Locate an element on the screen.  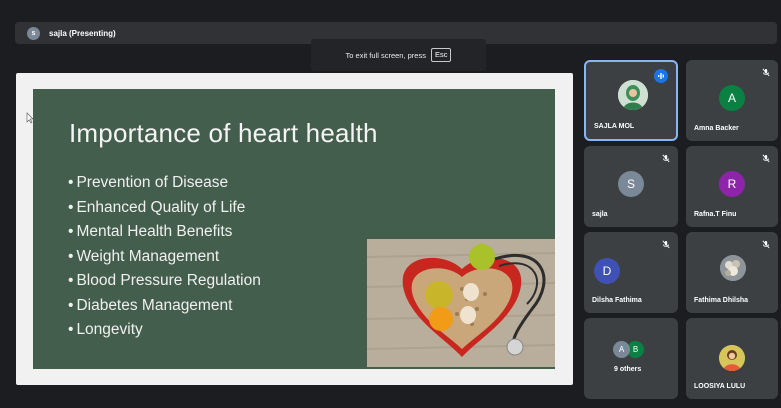
avatar: R is located at coordinates (732, 184).